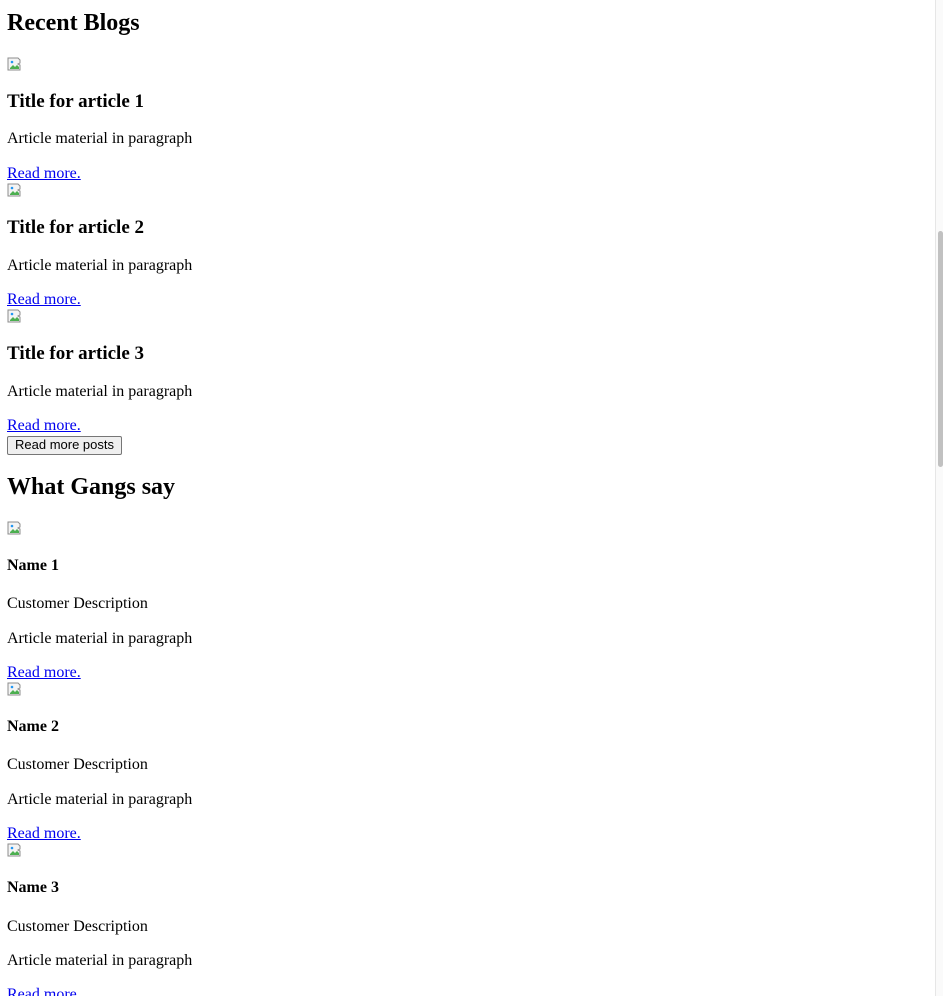  What do you see at coordinates (75, 354) in the screenshot?
I see `blog-title: Title for article 3` at bounding box center [75, 354].